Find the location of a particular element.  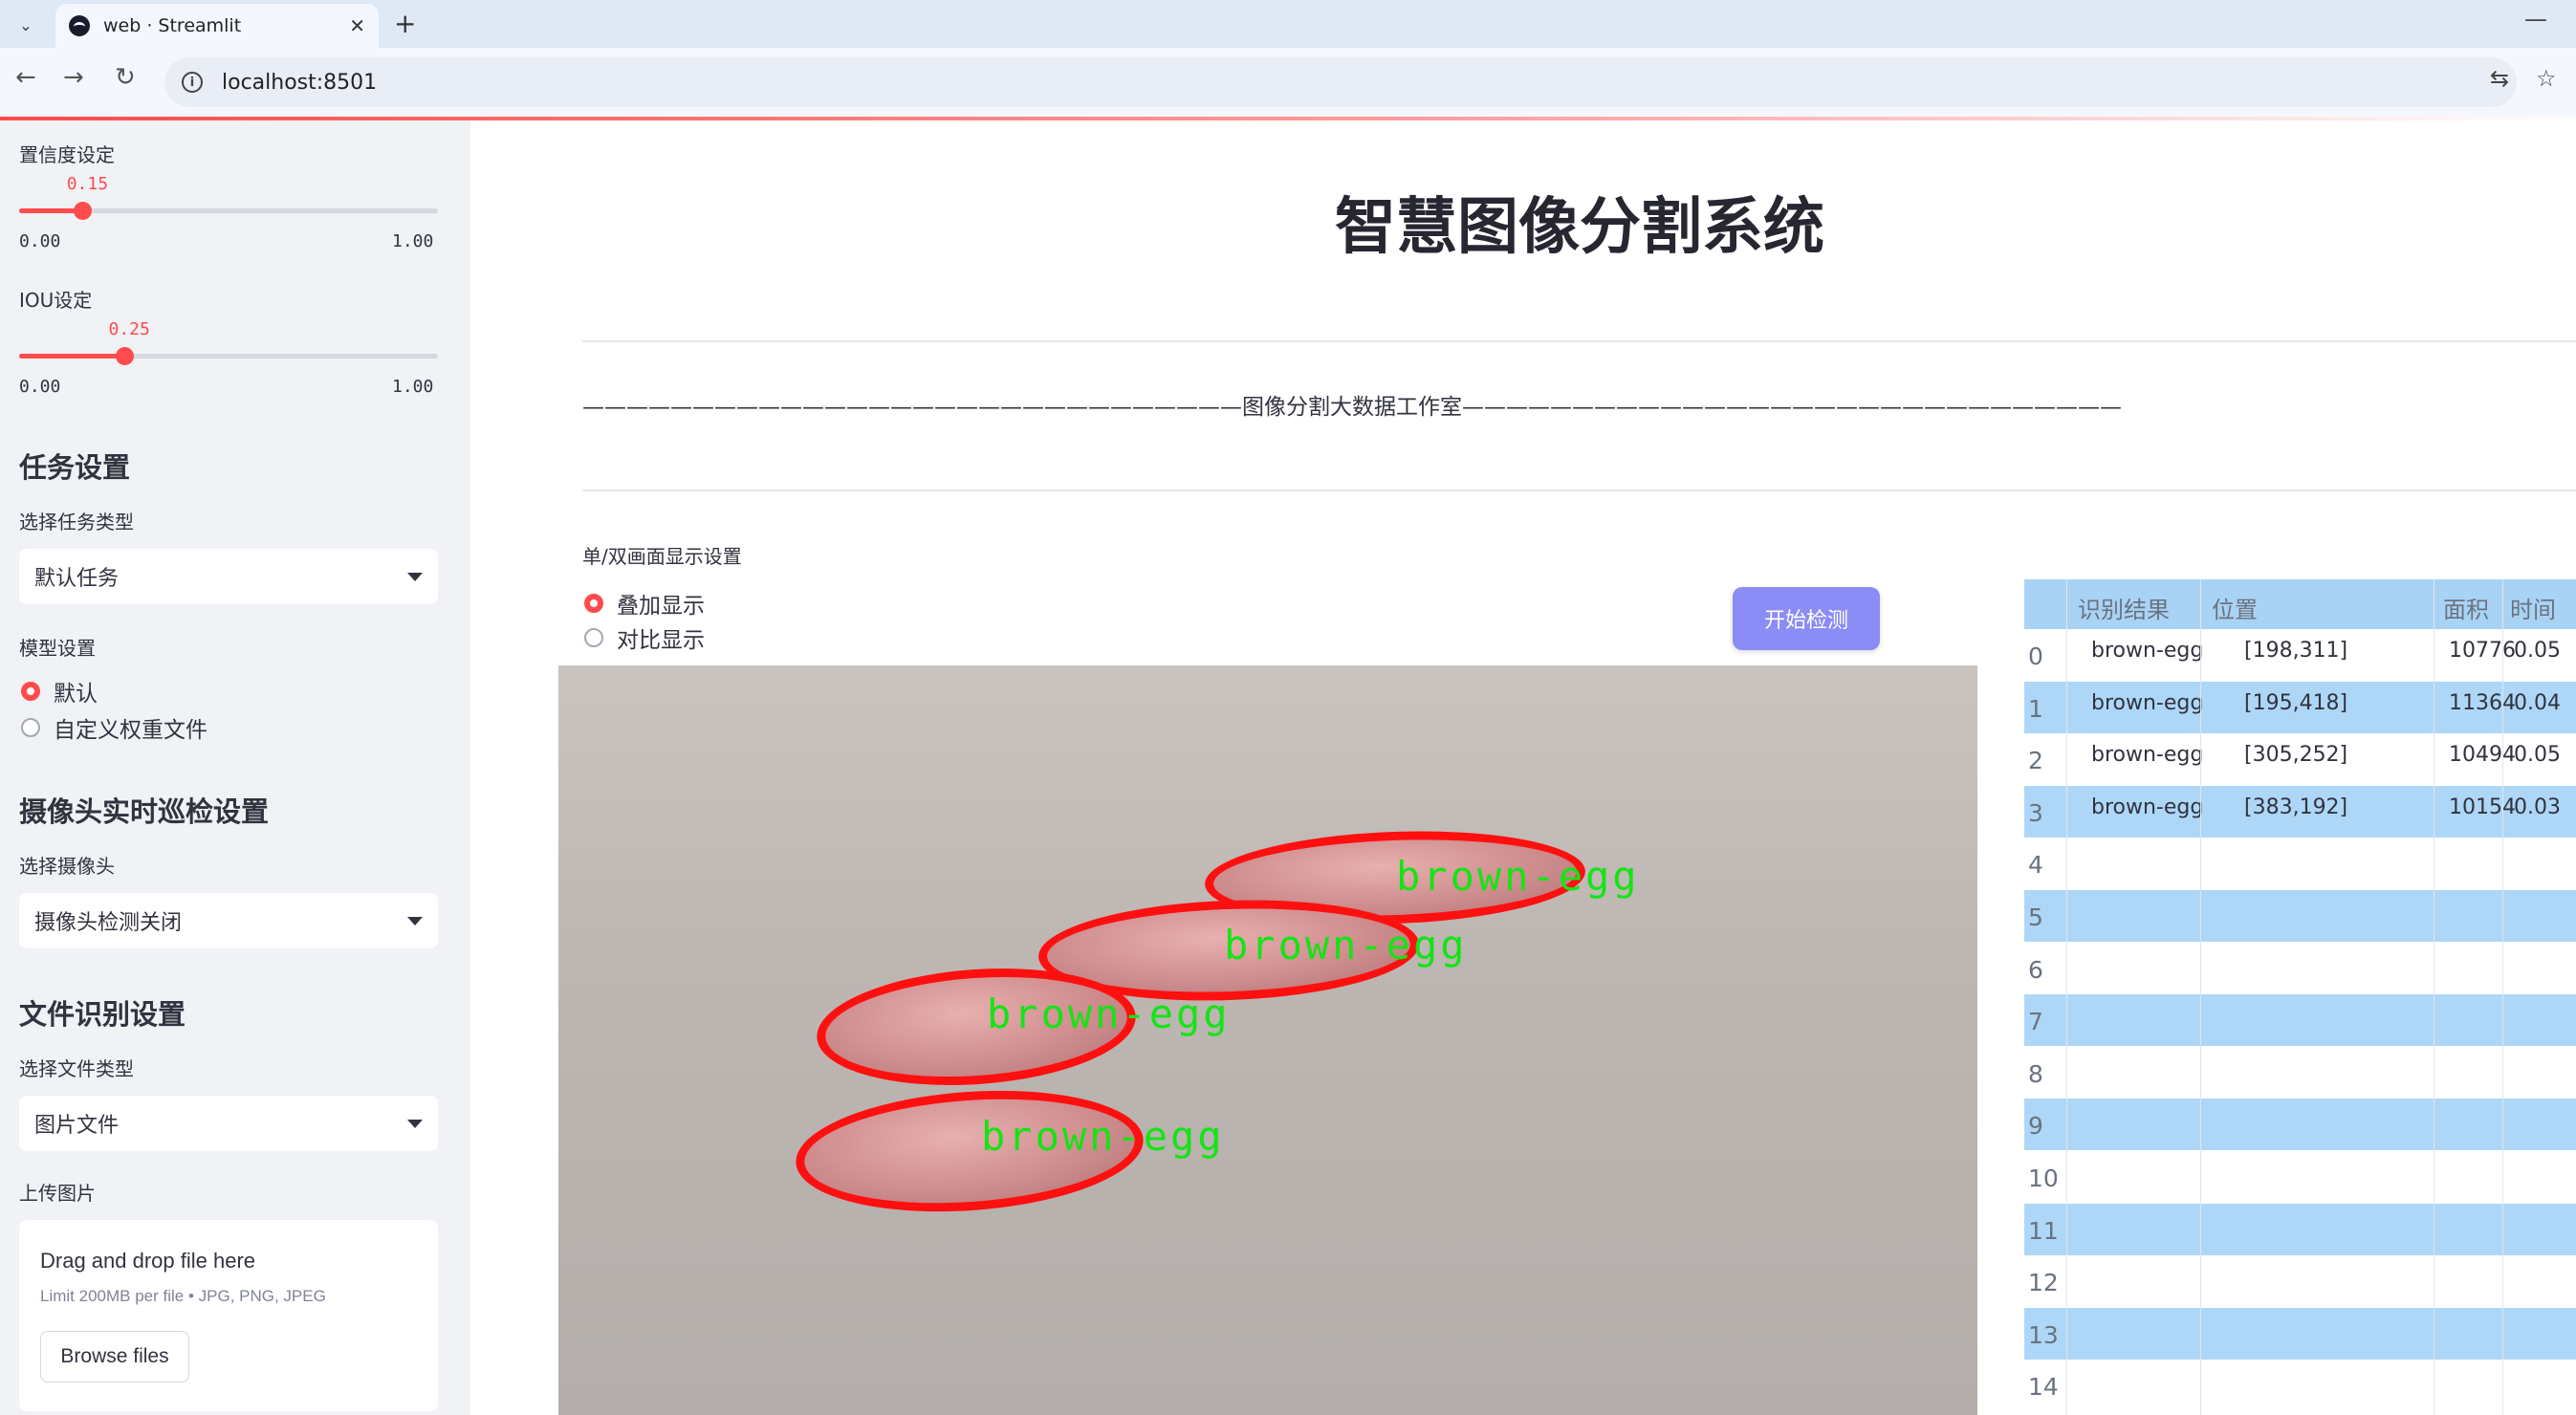

table-cell-position: [383,192] is located at coordinates (2296, 807).